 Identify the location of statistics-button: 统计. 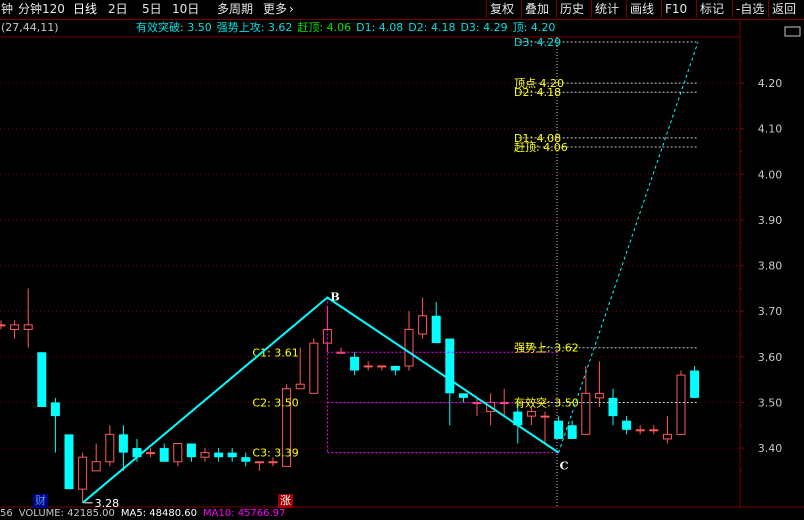
(606, 9).